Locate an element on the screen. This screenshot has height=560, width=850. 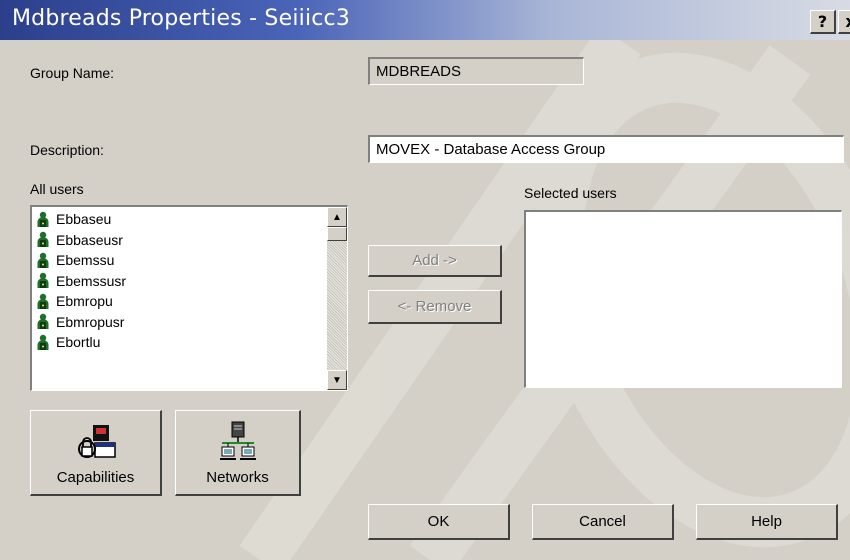
help-button: Help is located at coordinates (767, 522).